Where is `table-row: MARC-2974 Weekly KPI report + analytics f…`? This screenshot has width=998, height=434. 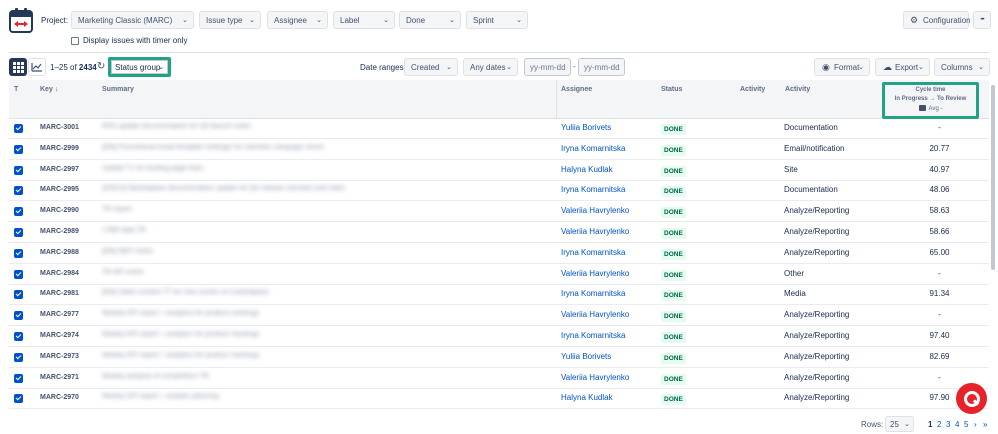 table-row: MARC-2974 Weekly KPI report + analytics f… is located at coordinates (499, 336).